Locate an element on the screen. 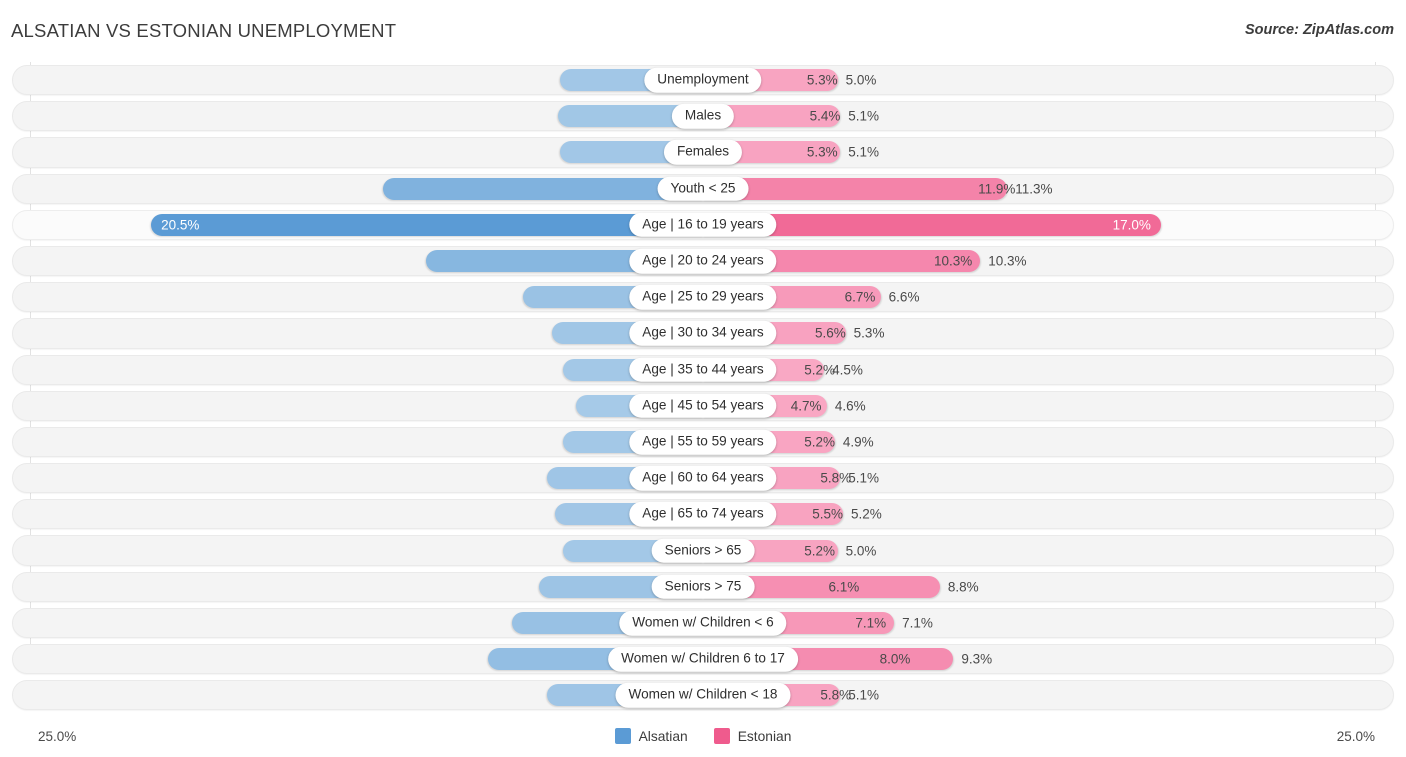 Image resolution: width=1406 pixels, height=757 pixels. table-row: 7.1% 7.1% Women w/ Children < 6 is located at coordinates (703, 623).